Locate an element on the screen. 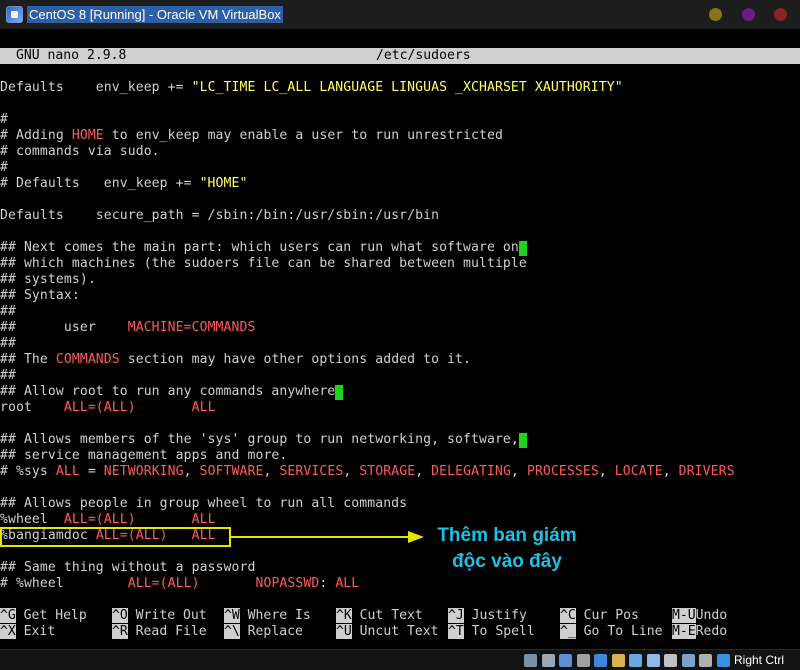 The height and width of the screenshot is (670, 800). display-icon is located at coordinates (635, 660).